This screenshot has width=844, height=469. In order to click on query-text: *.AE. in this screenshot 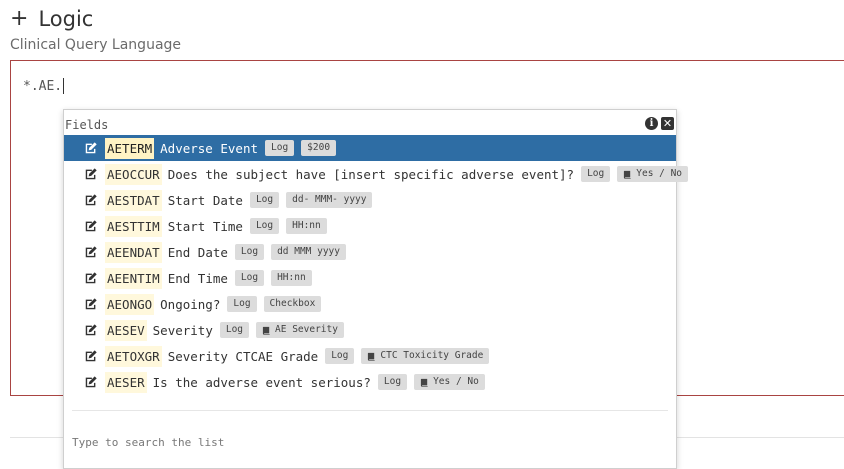, I will do `click(43, 86)`.